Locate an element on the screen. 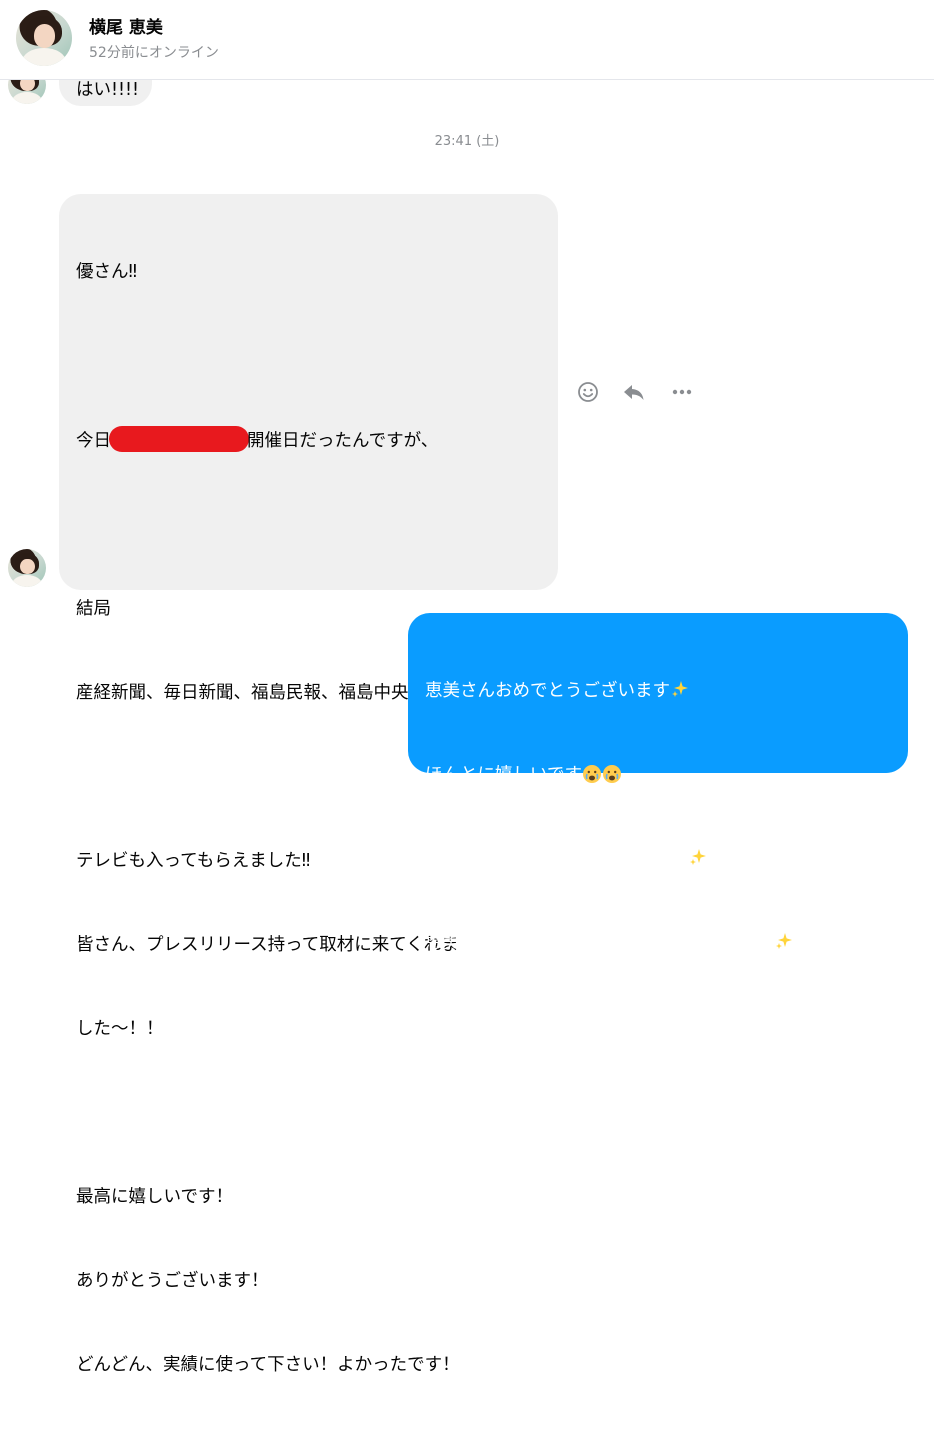 This screenshot has width=934, height=1435. message-line: 恵美さんの想いがしっかり伝わったんですね is located at coordinates (609, 943).